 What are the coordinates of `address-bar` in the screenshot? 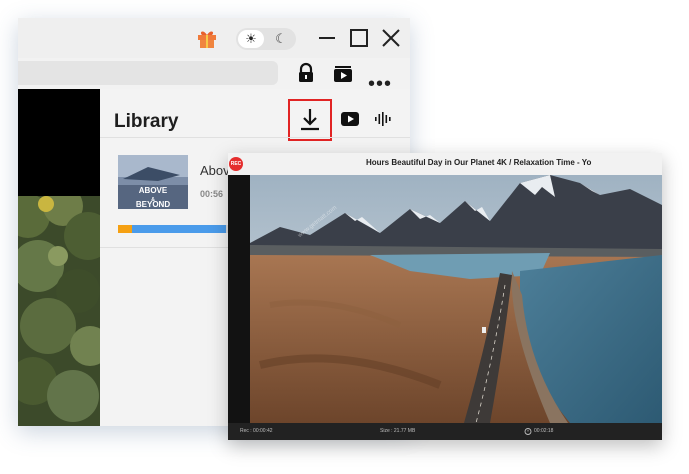 It's located at (148, 73).